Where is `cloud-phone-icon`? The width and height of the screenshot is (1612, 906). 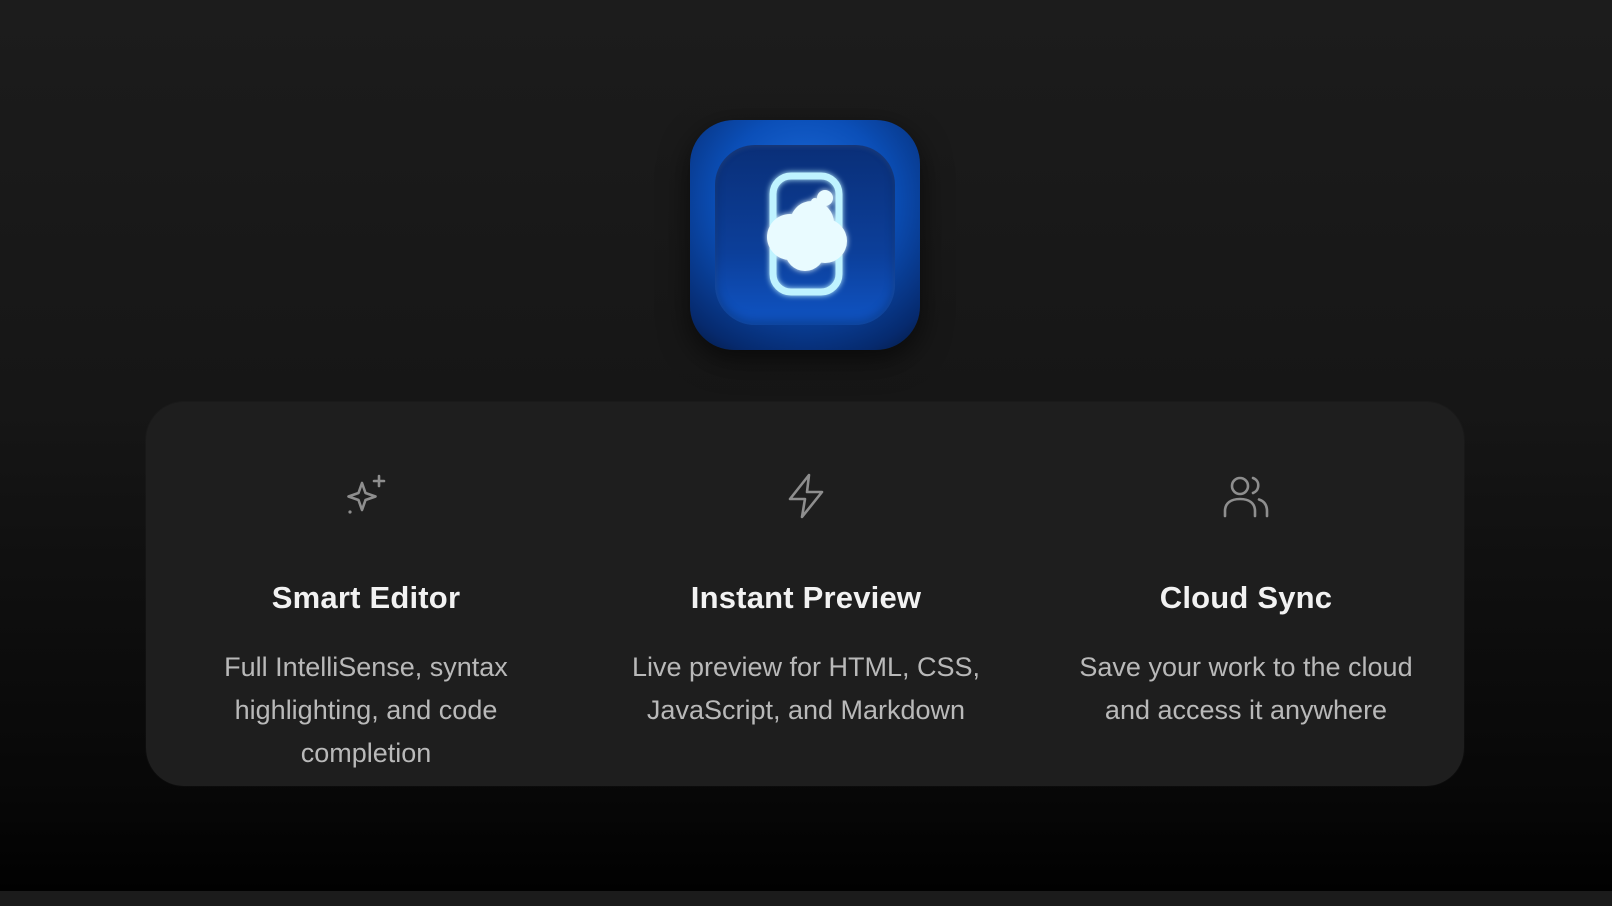 cloud-phone-icon is located at coordinates (807, 234).